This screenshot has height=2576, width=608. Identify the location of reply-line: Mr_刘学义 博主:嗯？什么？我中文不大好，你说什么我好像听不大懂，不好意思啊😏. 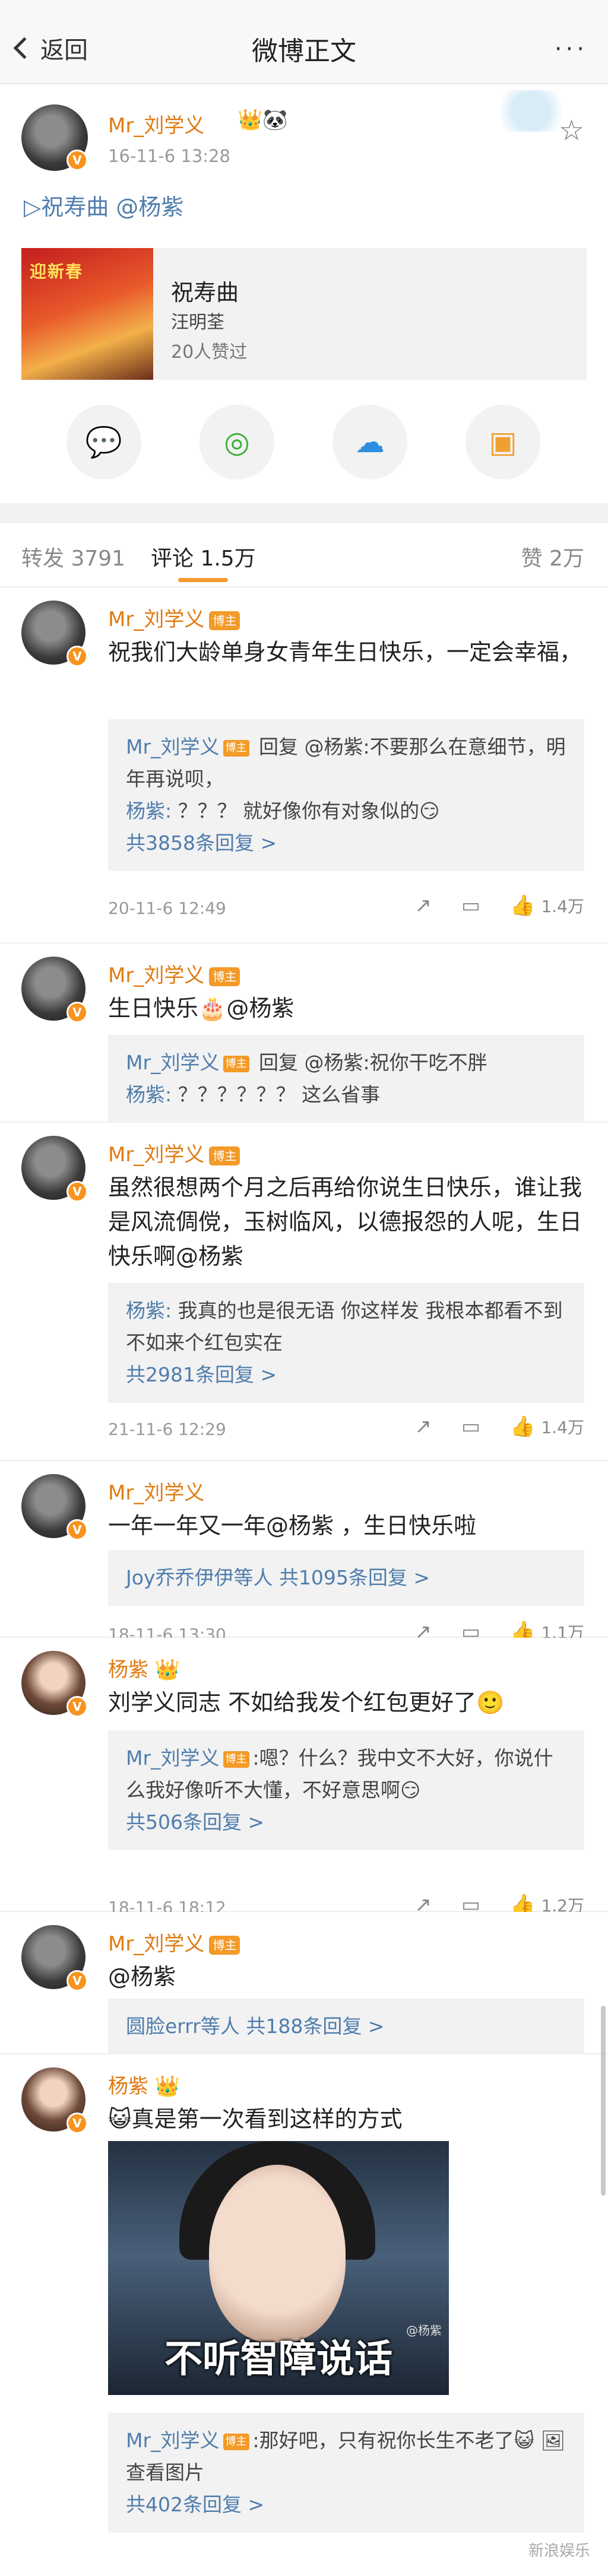
(346, 1774).